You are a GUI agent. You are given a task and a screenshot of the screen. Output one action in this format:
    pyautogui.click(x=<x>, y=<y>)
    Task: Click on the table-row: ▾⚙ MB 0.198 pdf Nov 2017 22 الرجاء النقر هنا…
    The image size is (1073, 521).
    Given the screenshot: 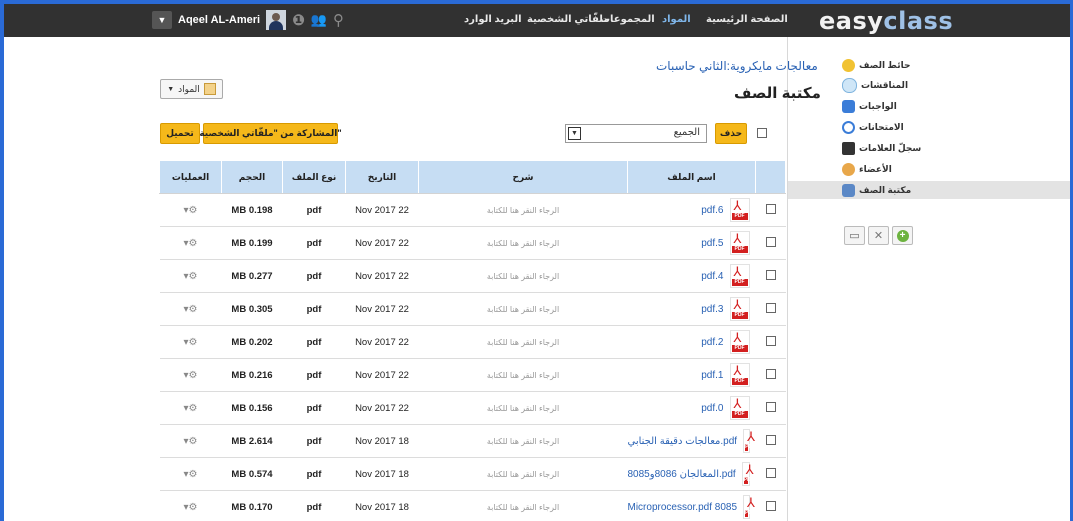 What is the action you would take?
    pyautogui.click(x=472, y=210)
    